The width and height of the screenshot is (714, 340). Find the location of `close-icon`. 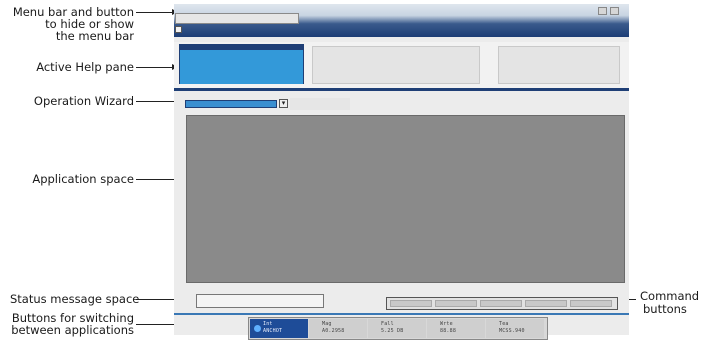

close-icon is located at coordinates (614, 11).